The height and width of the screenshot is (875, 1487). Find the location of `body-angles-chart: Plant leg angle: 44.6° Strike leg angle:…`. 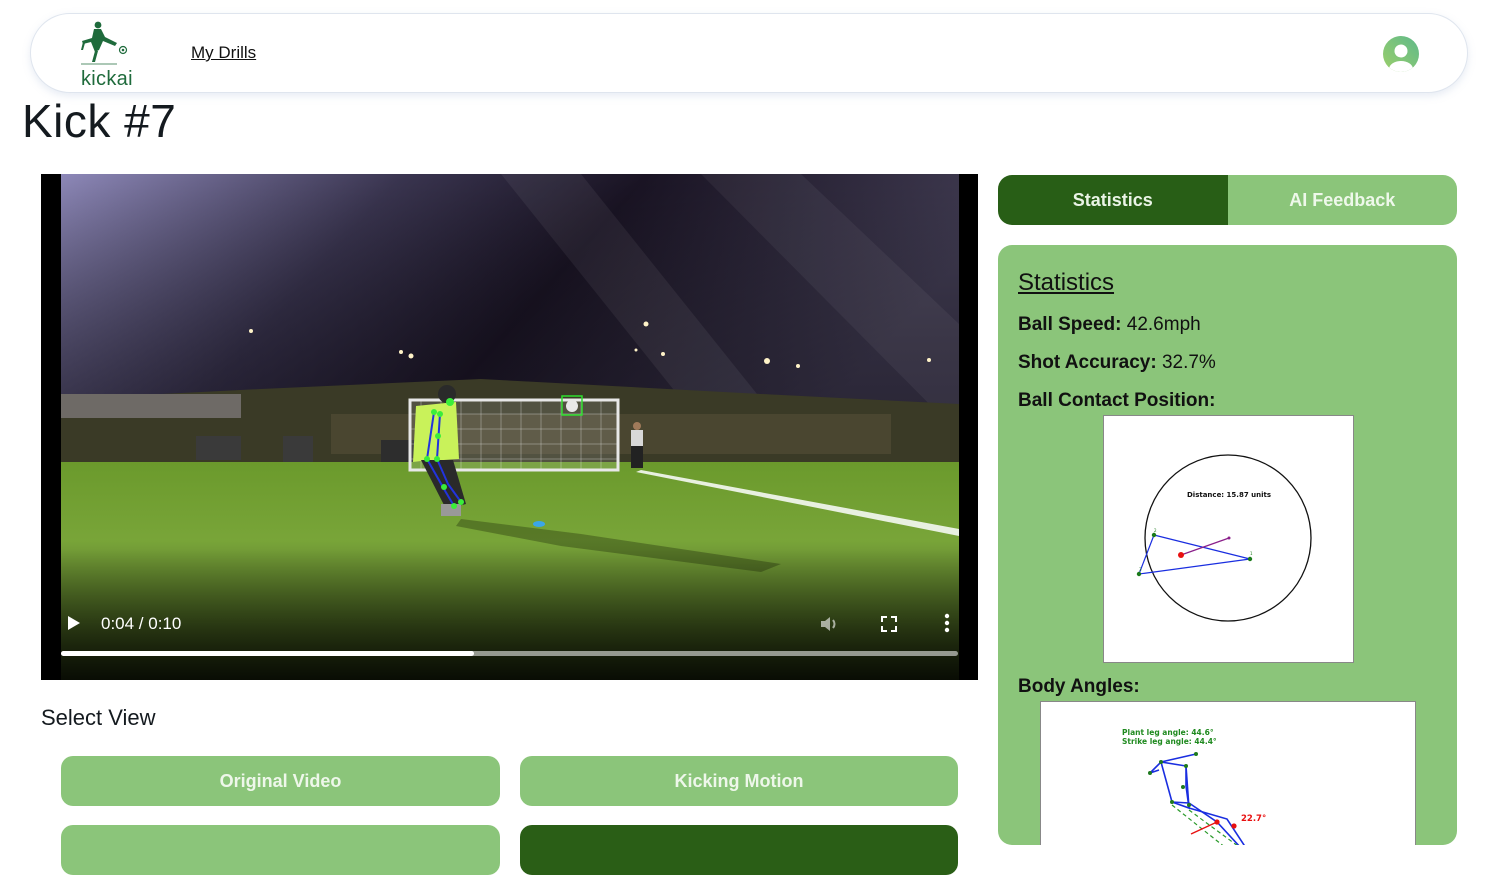

body-angles-chart: Plant leg angle: 44.6° Strike leg angle:… is located at coordinates (1228, 773).